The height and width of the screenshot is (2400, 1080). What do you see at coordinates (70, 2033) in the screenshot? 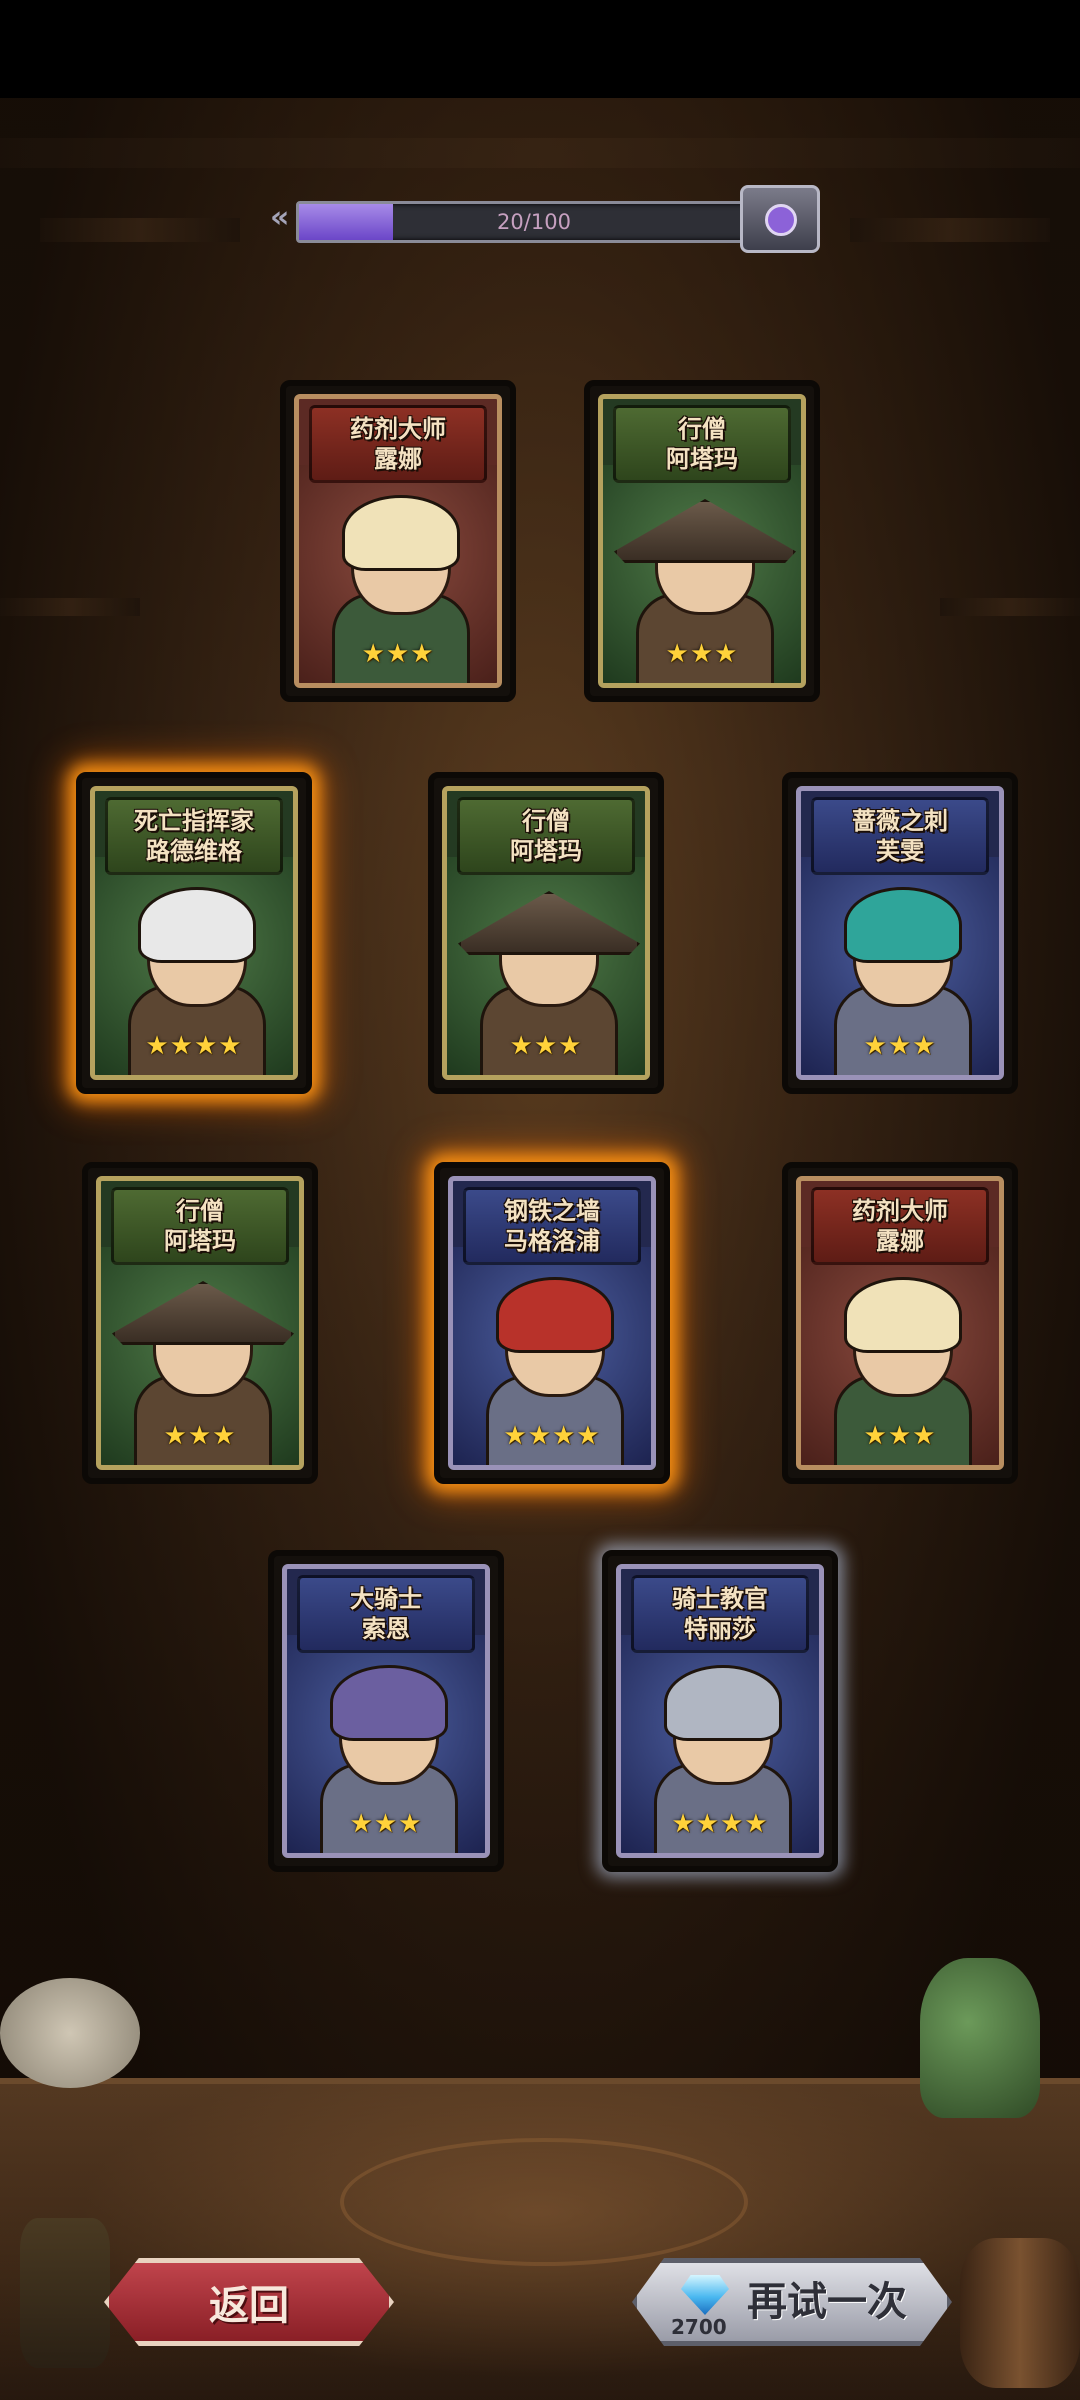
I see `skull-candle-prop` at bounding box center [70, 2033].